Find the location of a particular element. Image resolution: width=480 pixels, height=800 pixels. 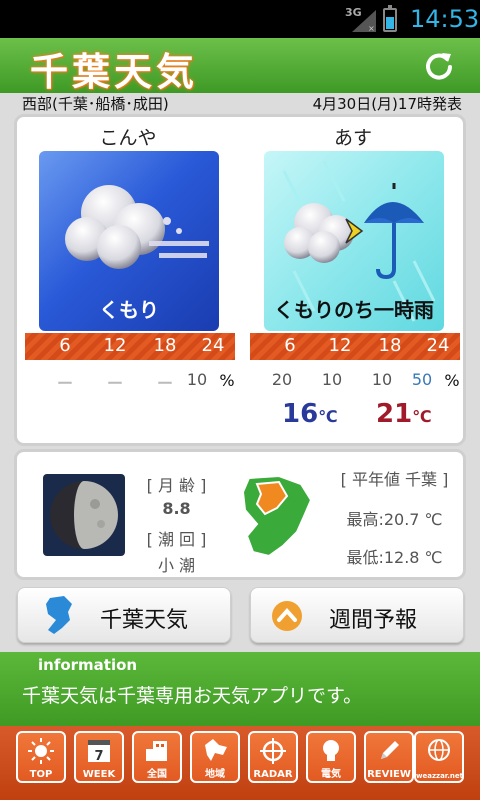

calendar-icon: 7 is located at coordinates (99, 752).